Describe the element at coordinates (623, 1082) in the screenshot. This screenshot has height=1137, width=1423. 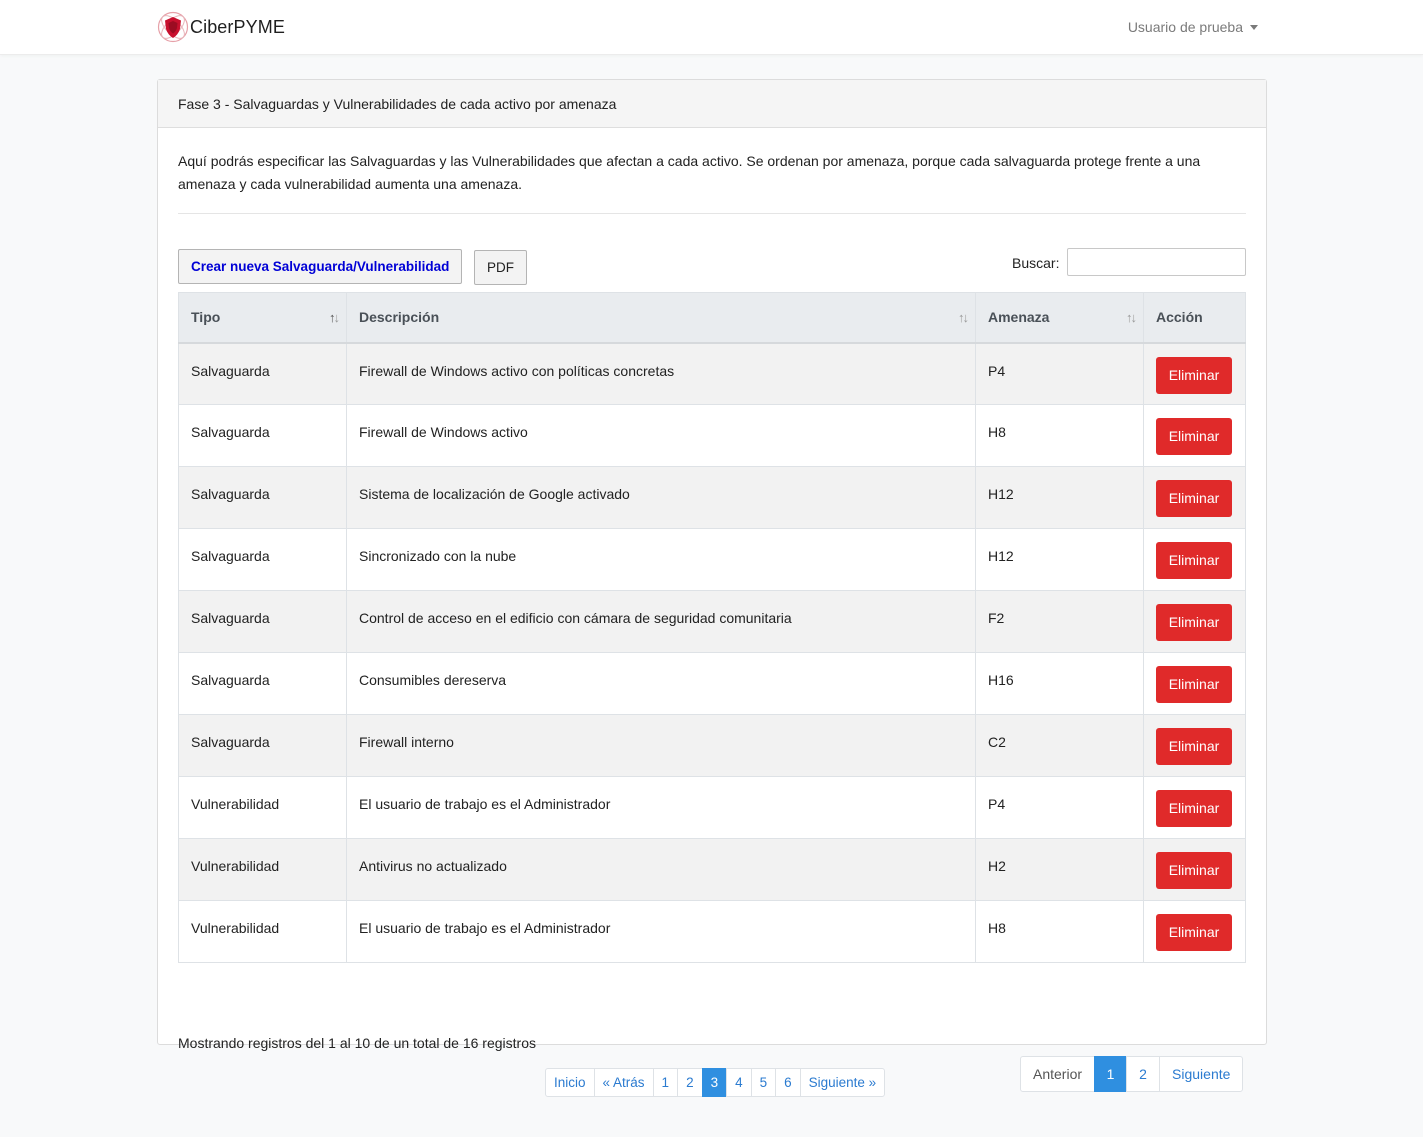
I see `phase-nav-atras: « Atrás` at that location.